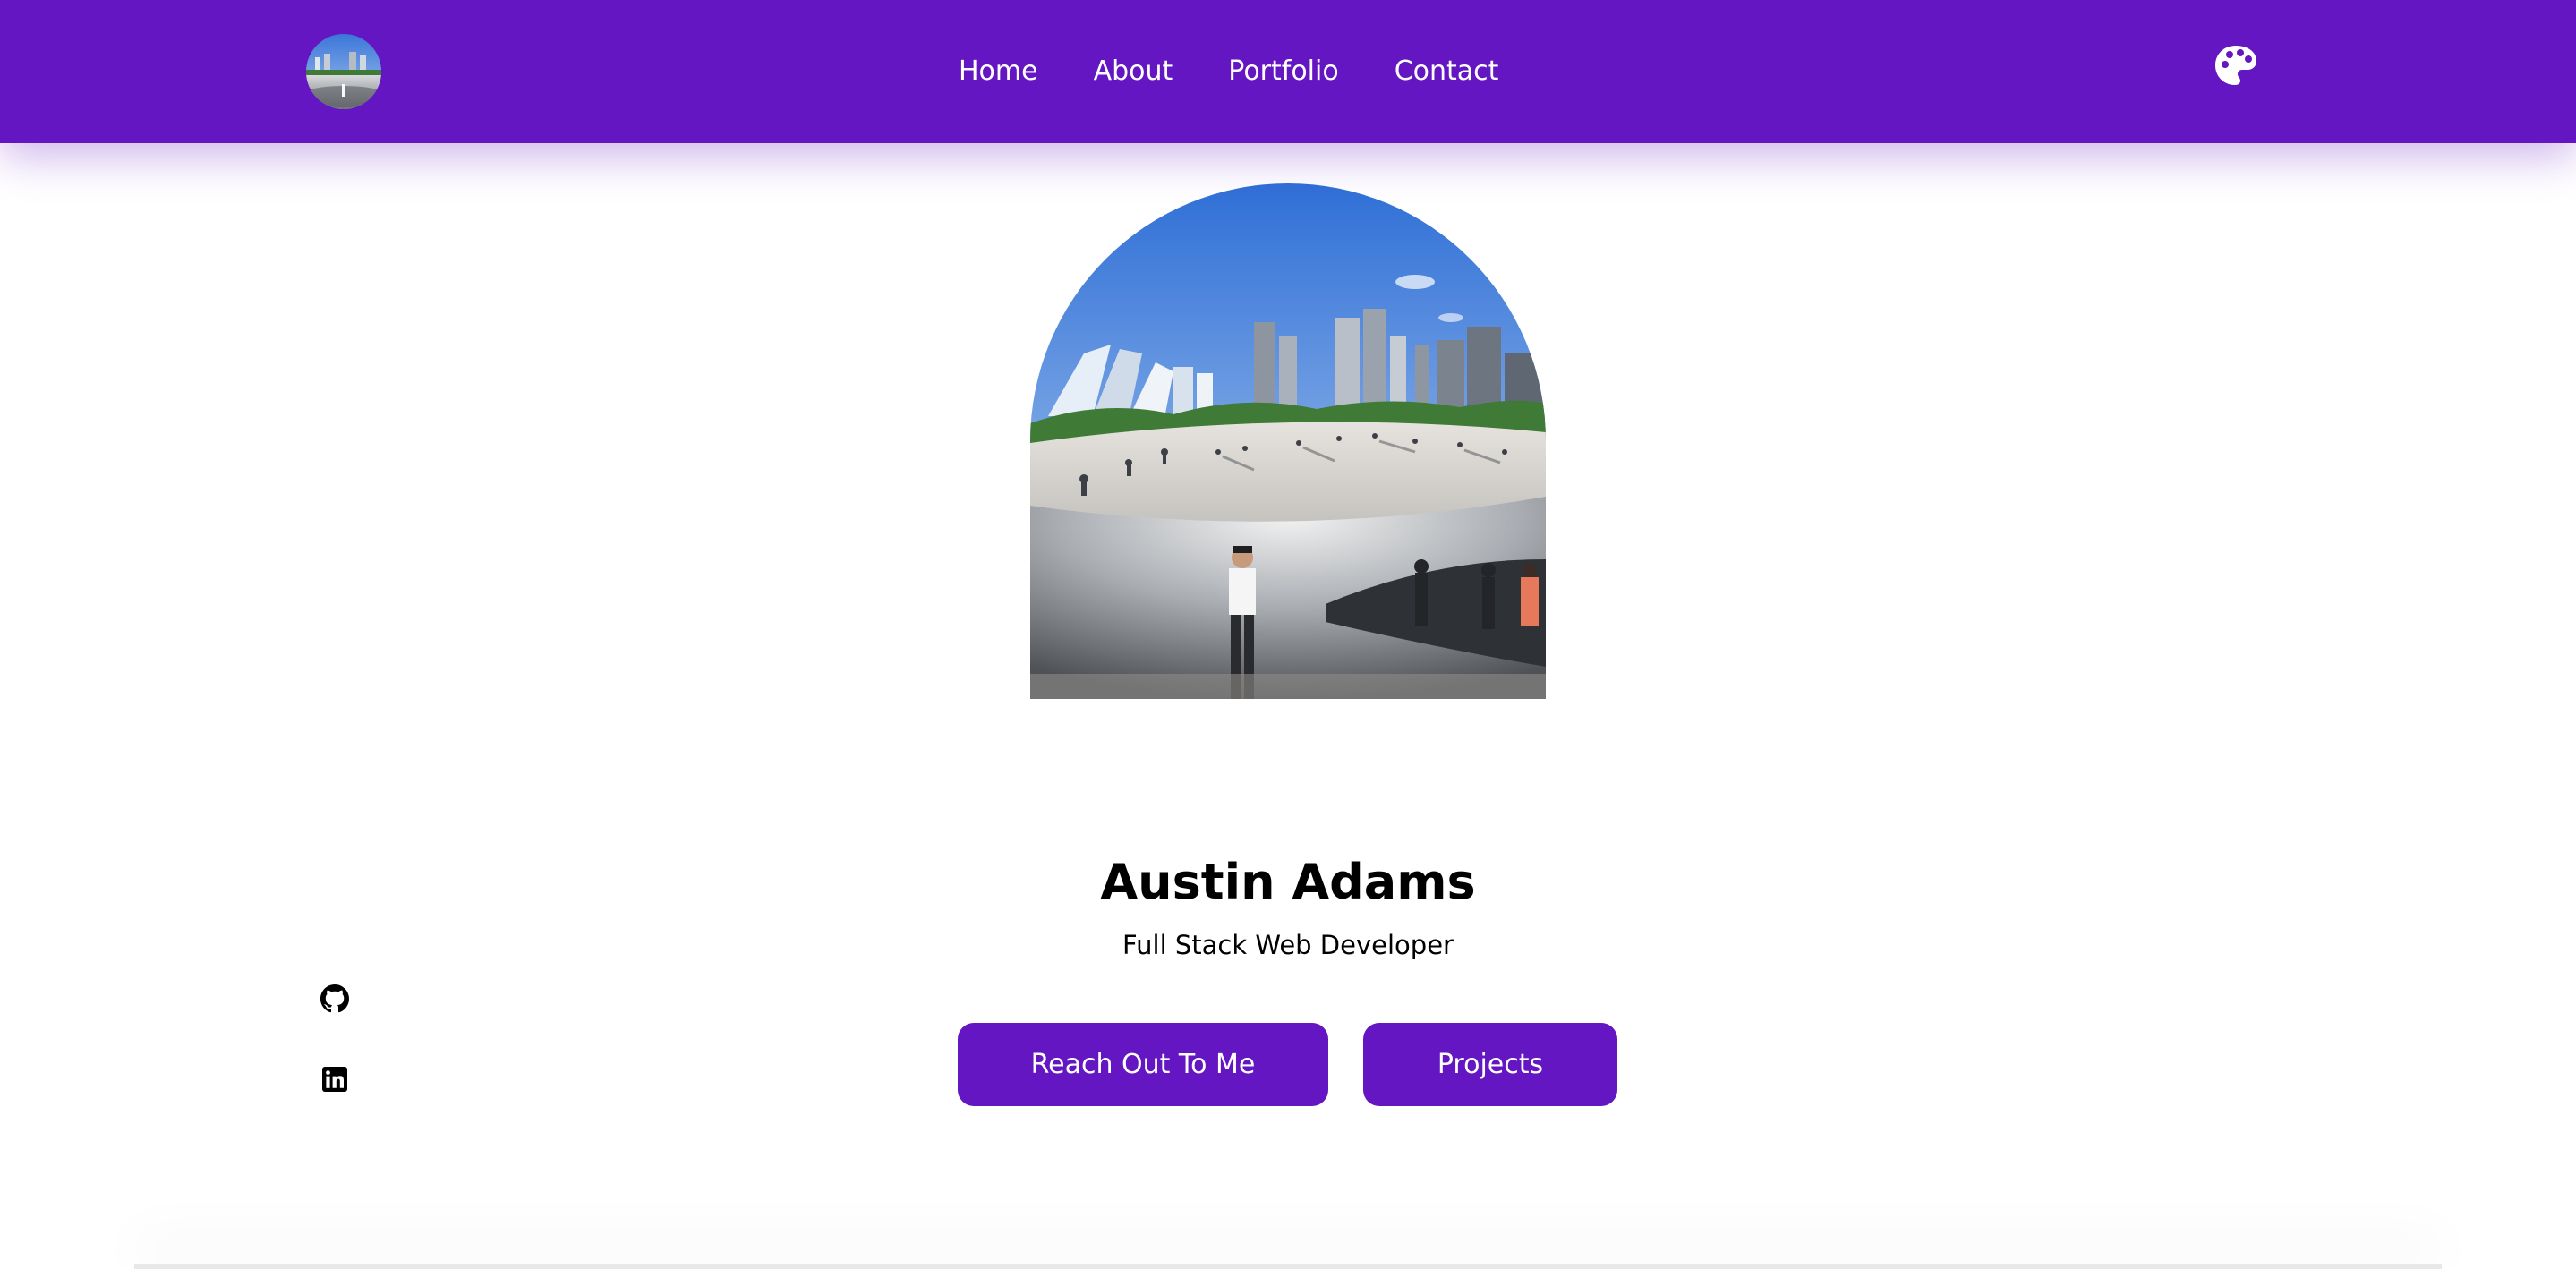  What do you see at coordinates (1490, 1065) in the screenshot?
I see `projects-button: Projects` at bounding box center [1490, 1065].